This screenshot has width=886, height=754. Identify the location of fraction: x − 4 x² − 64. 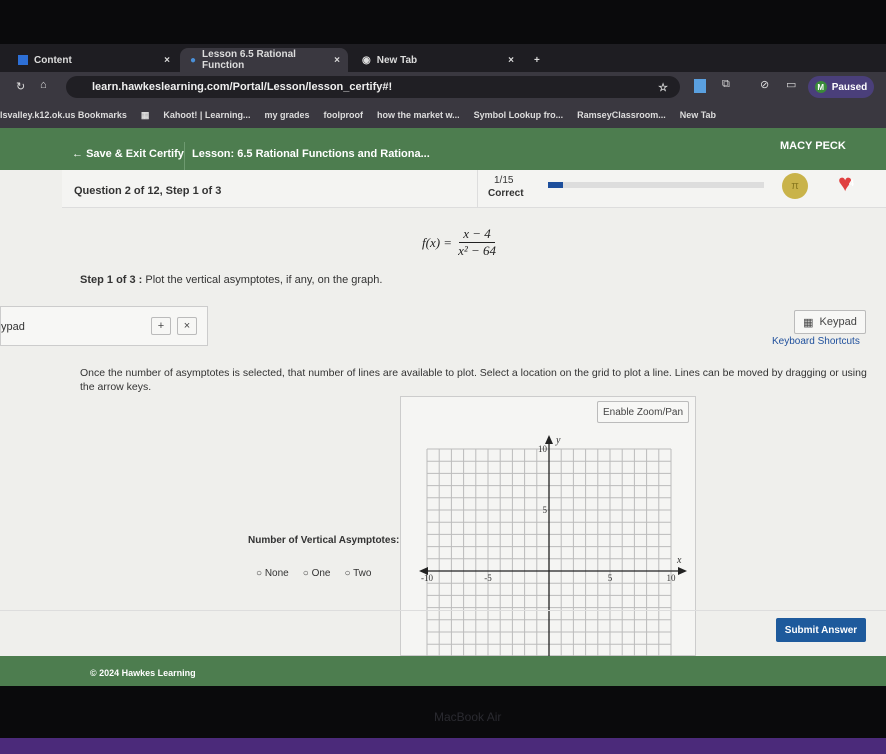
(477, 242).